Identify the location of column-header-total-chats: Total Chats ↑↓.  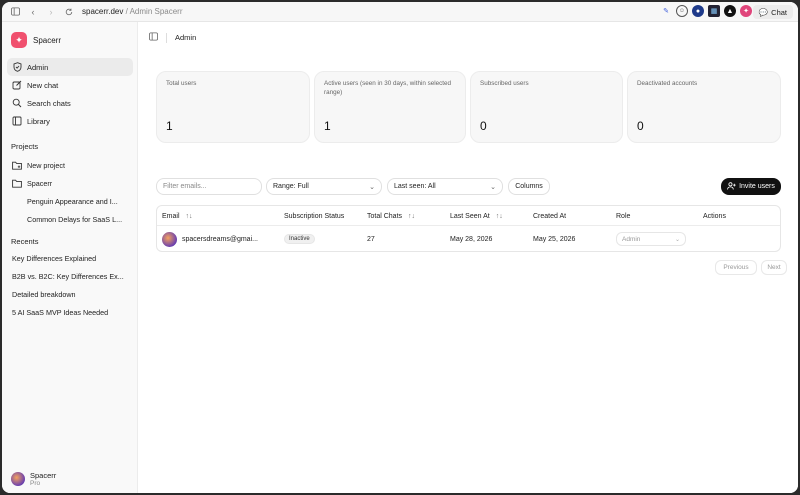
(391, 216).